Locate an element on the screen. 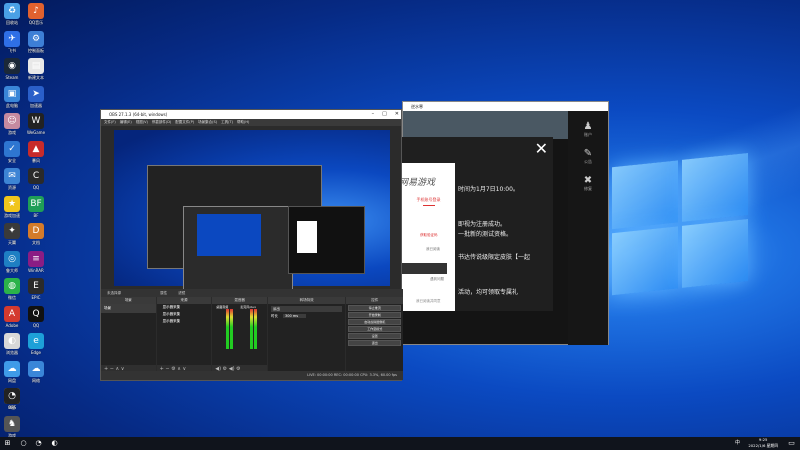  nested-game is located at coordinates (326, 240).